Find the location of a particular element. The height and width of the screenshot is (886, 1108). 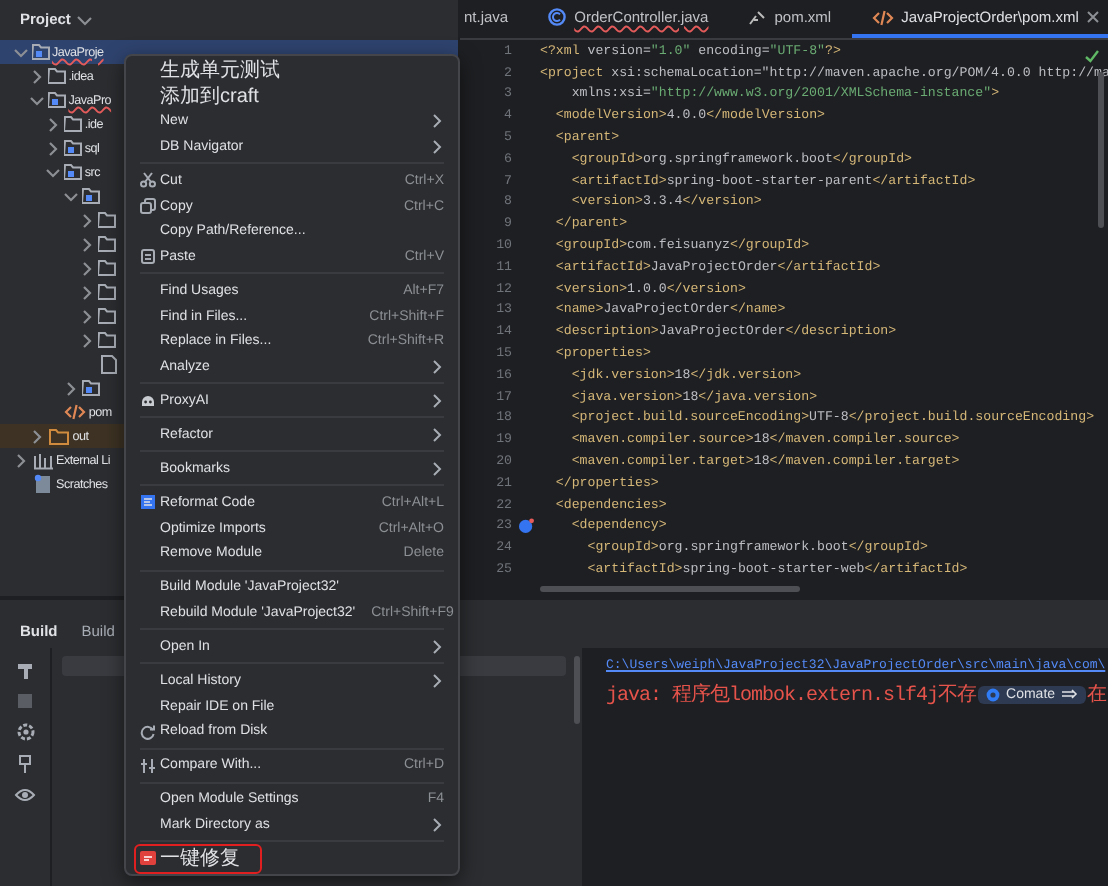

error-message: 在 is located at coordinates (1097, 695).